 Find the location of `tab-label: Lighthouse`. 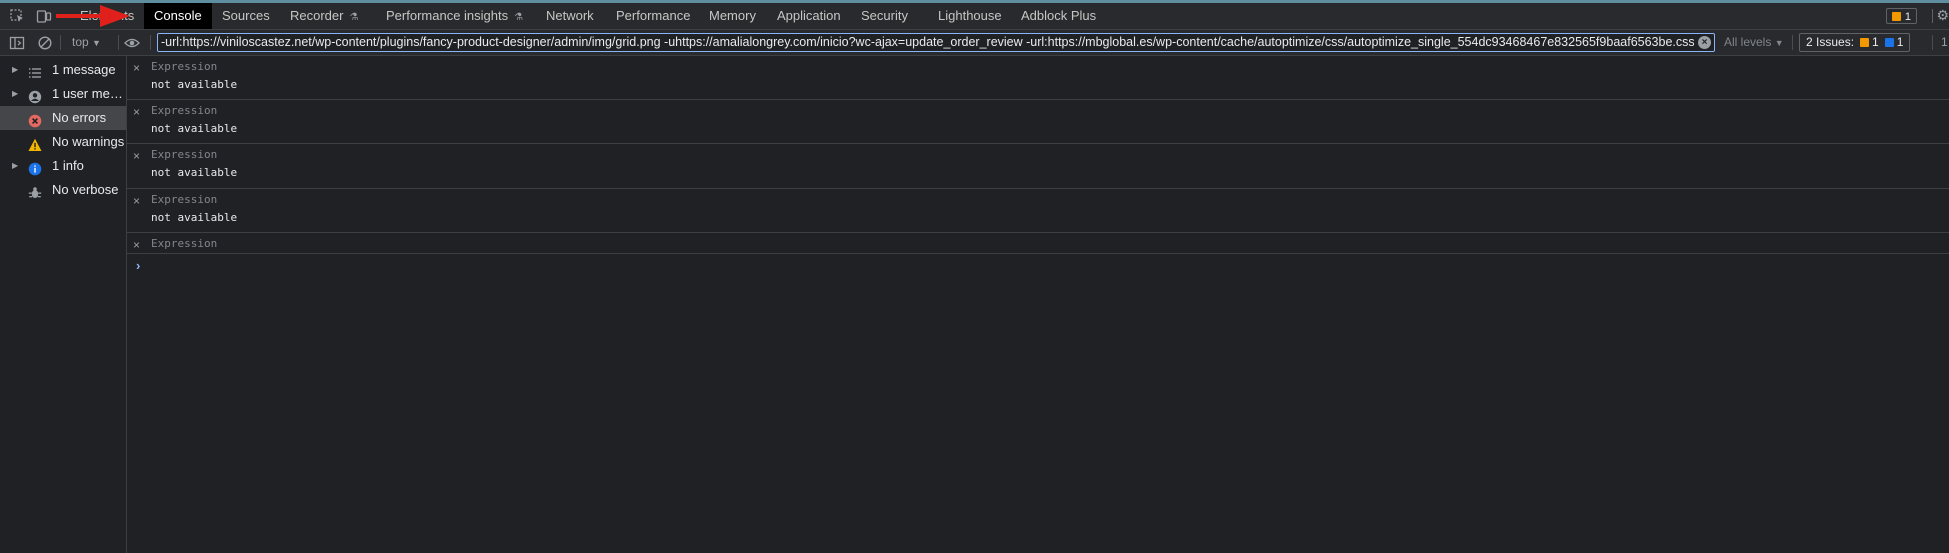

tab-label: Lighthouse is located at coordinates (970, 15).